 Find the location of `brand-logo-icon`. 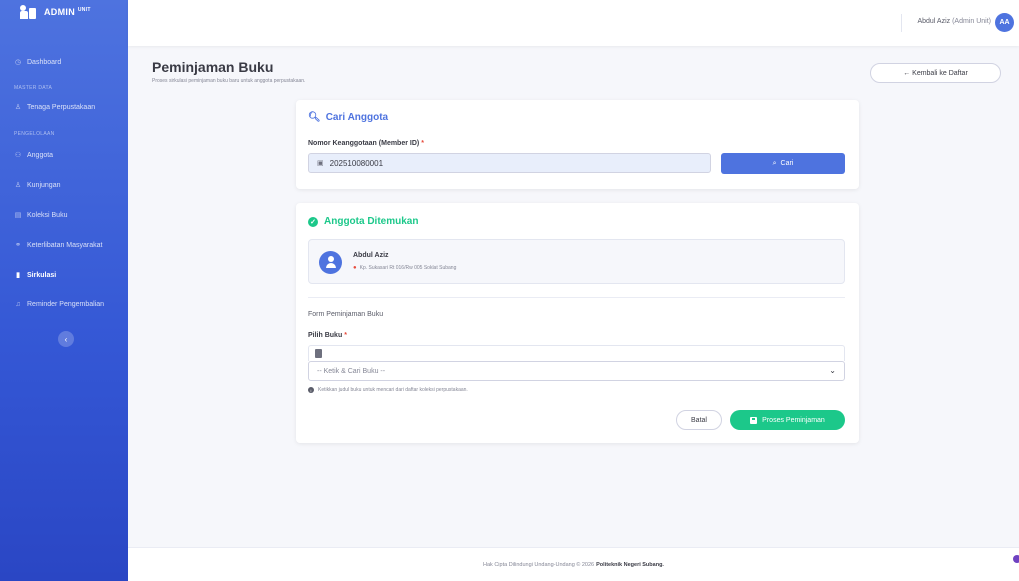

brand-logo-icon is located at coordinates (28, 12).